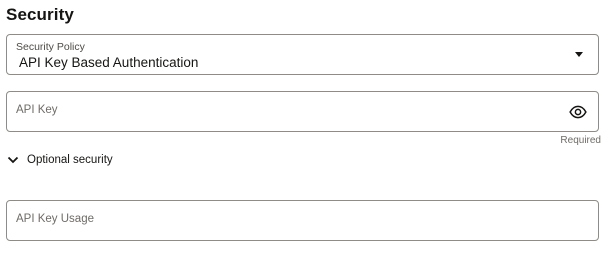 The width and height of the screenshot is (615, 268). What do you see at coordinates (55, 219) in the screenshot?
I see `api-key-usage-placeholder: API Key Usage` at bounding box center [55, 219].